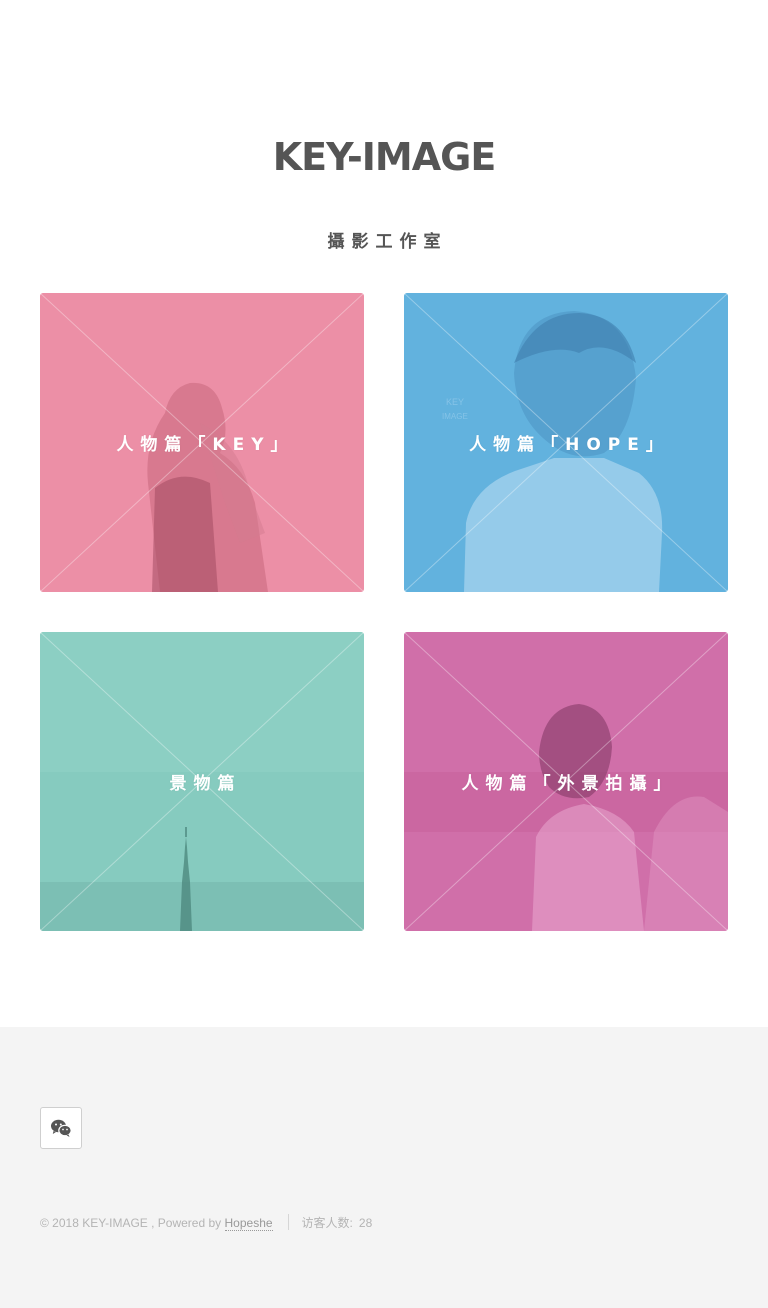 The height and width of the screenshot is (1308, 768). I want to click on gallery-card-scenery: 景物篇, so click(202, 781).